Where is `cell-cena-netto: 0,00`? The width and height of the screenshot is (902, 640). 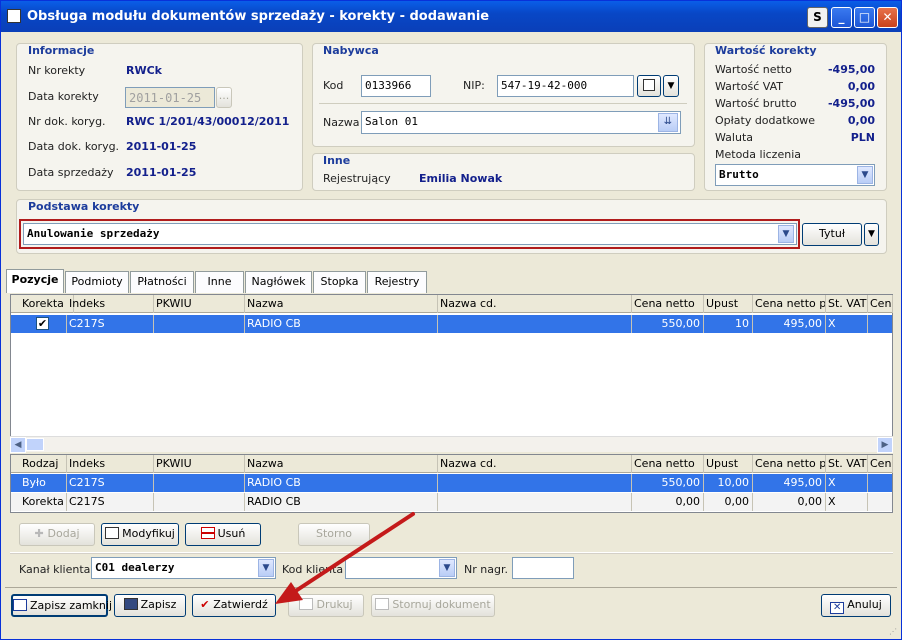 cell-cena-netto: 0,00 is located at coordinates (667, 502).